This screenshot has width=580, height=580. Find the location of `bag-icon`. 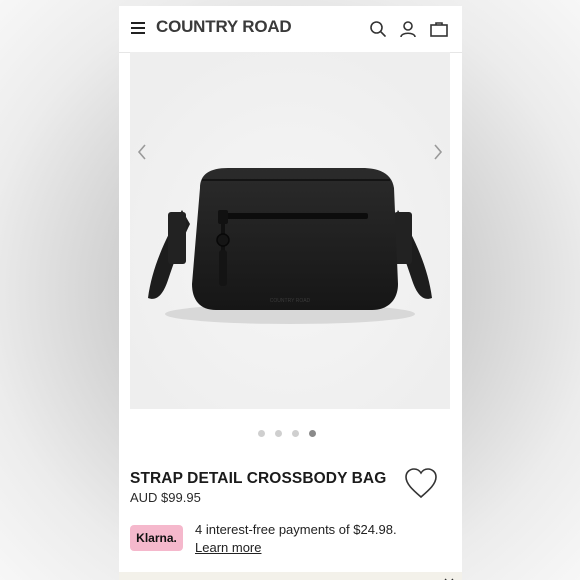

bag-icon is located at coordinates (439, 29).